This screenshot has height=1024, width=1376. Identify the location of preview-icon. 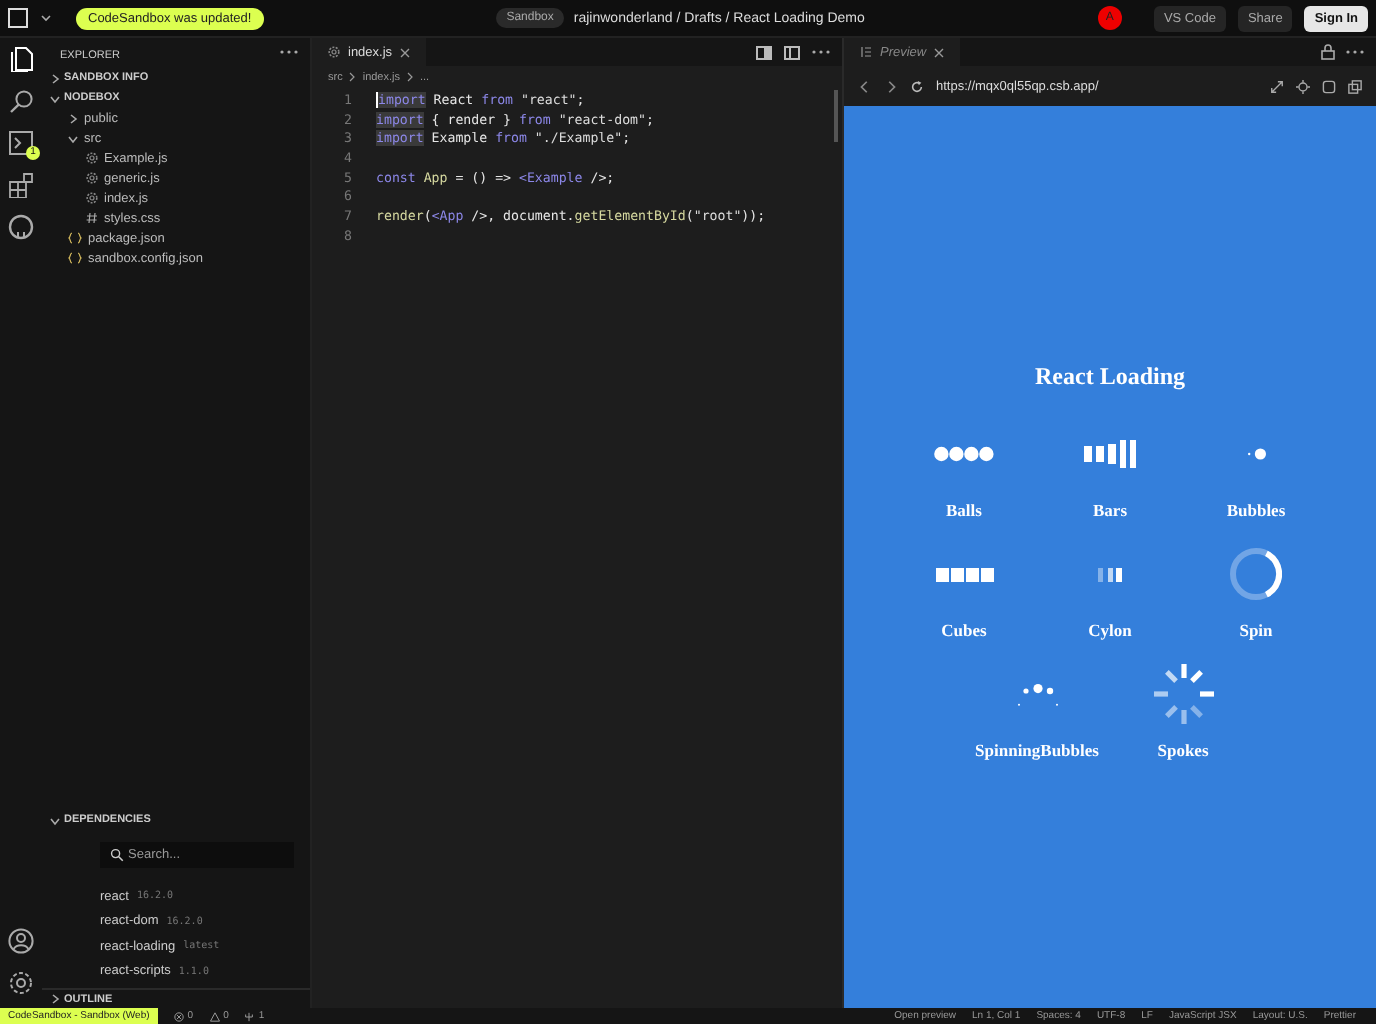
(866, 52).